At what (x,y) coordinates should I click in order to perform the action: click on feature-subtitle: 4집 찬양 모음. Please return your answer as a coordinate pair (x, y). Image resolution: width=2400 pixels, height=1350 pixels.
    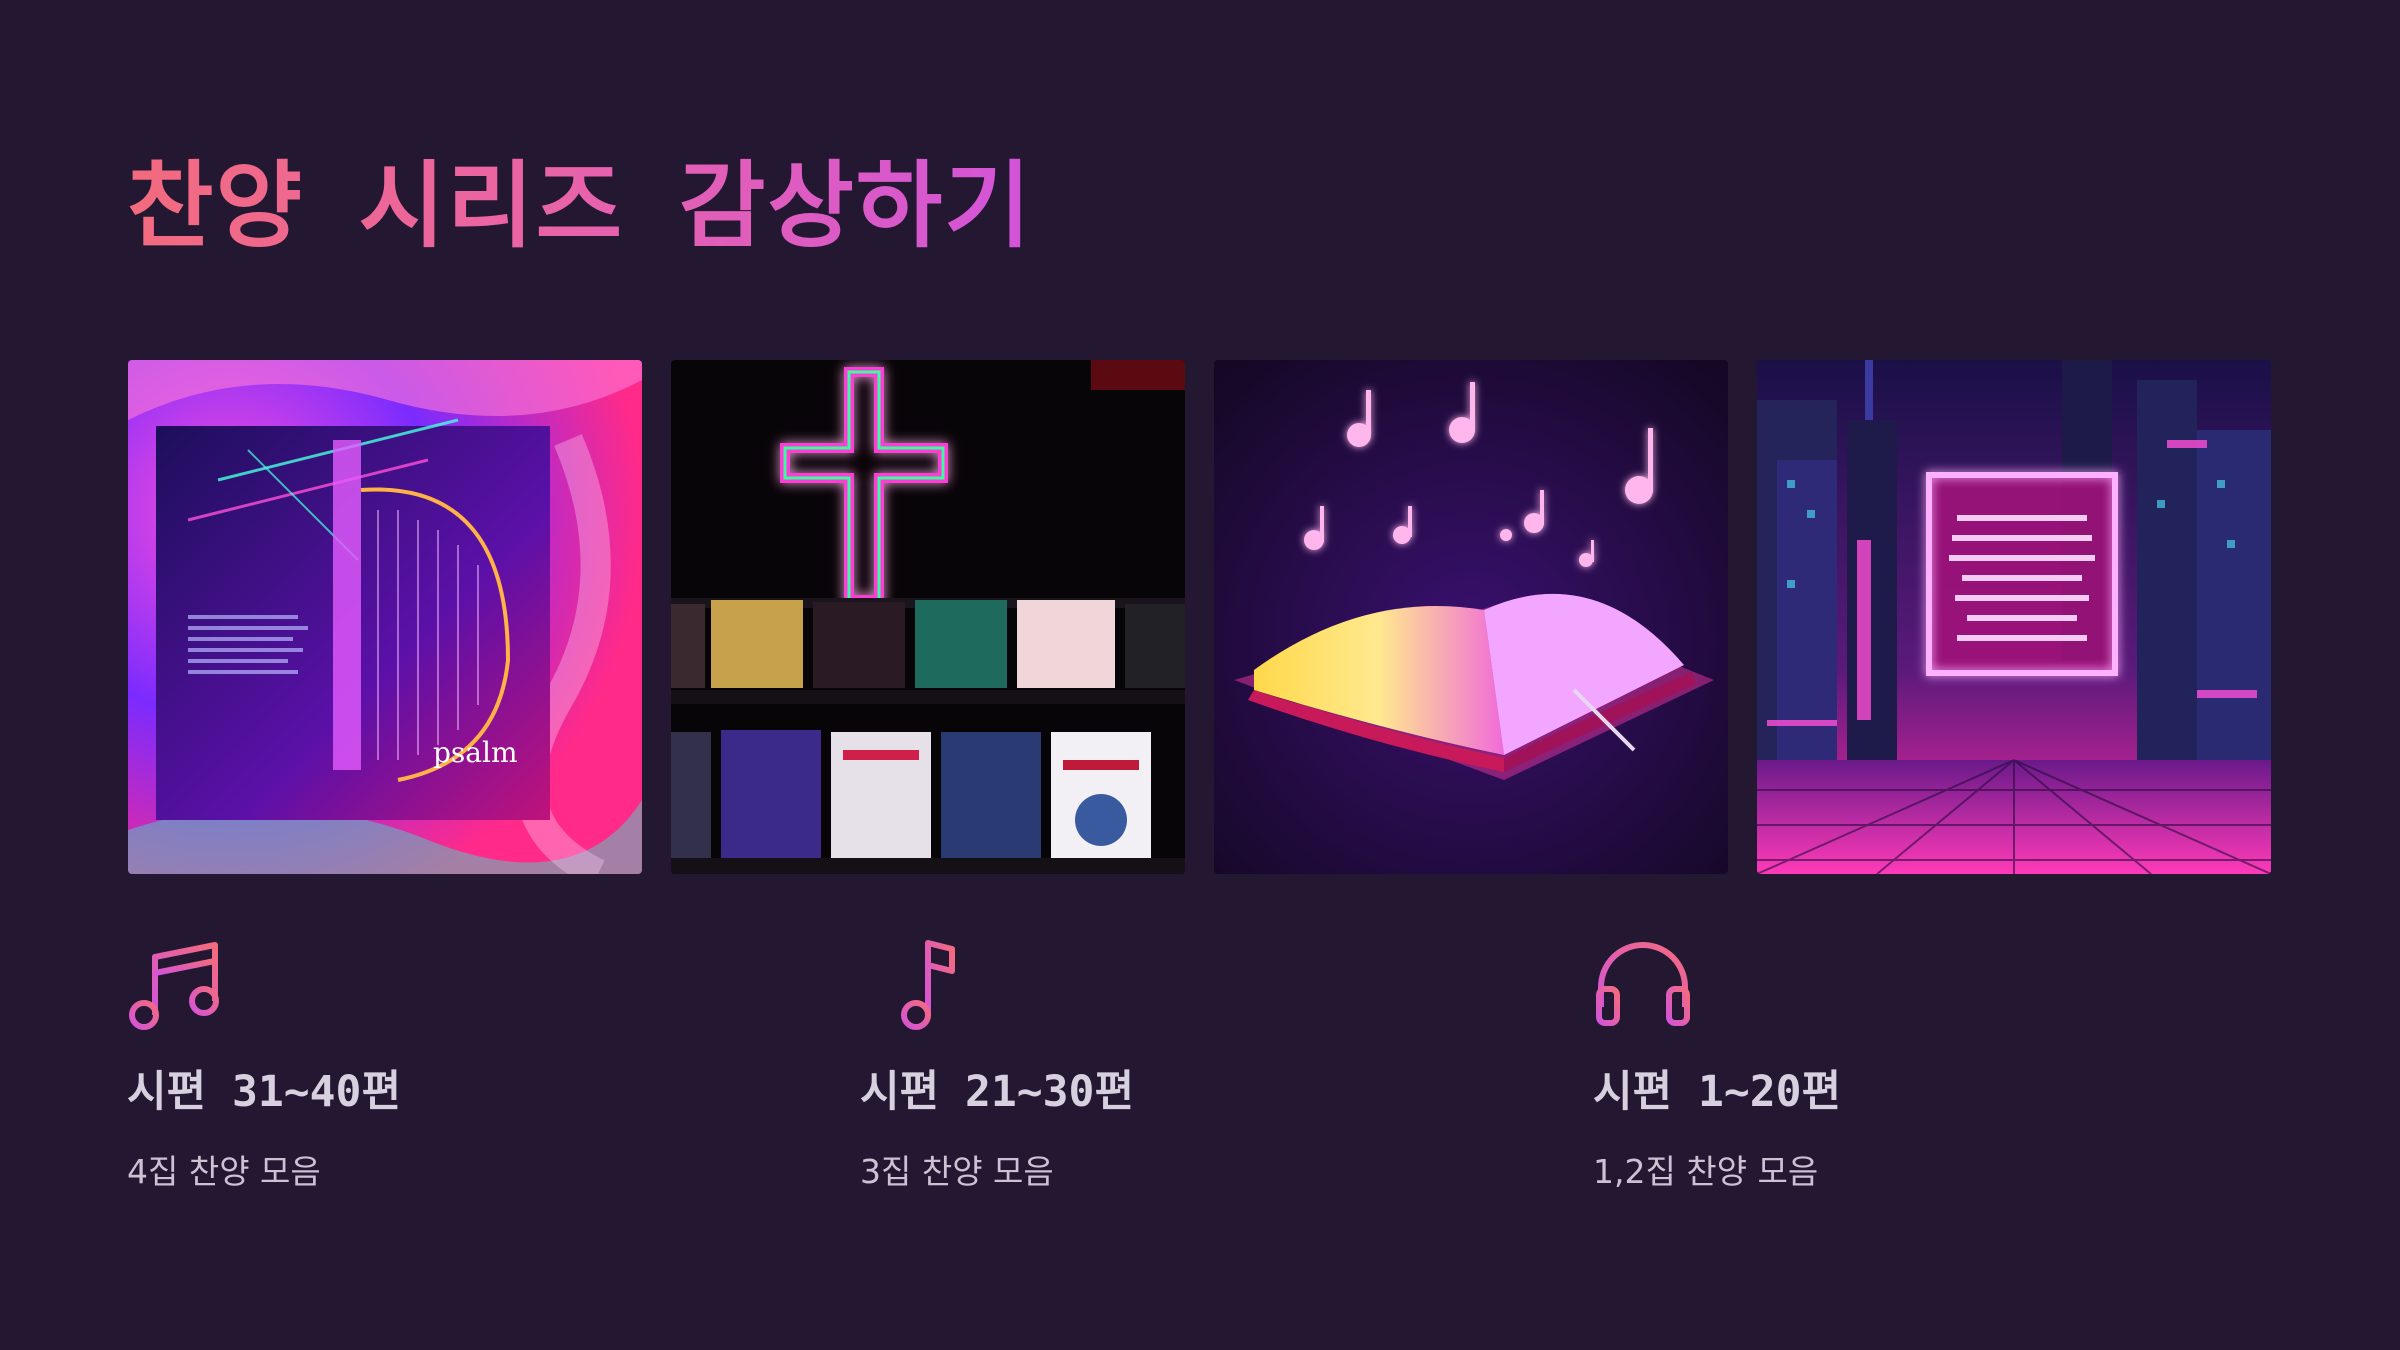
    Looking at the image, I should click on (224, 1171).